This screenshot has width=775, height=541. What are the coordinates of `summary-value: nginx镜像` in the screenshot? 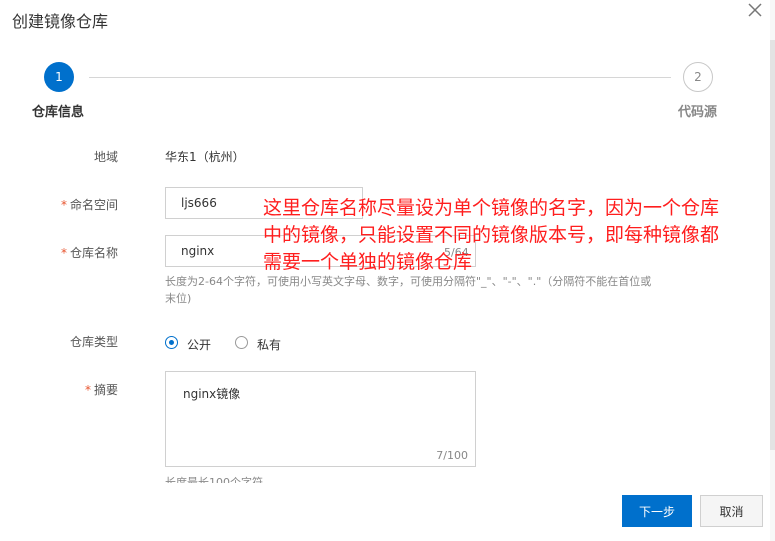 It's located at (212, 394).